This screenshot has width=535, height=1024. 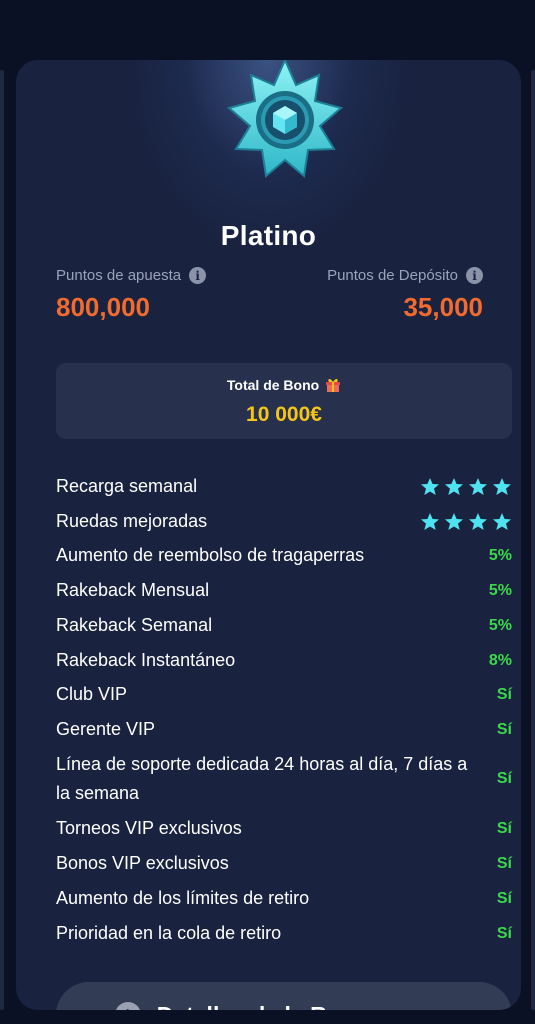 What do you see at coordinates (284, 694) in the screenshot?
I see `benefit-row: Club VIP Sí` at bounding box center [284, 694].